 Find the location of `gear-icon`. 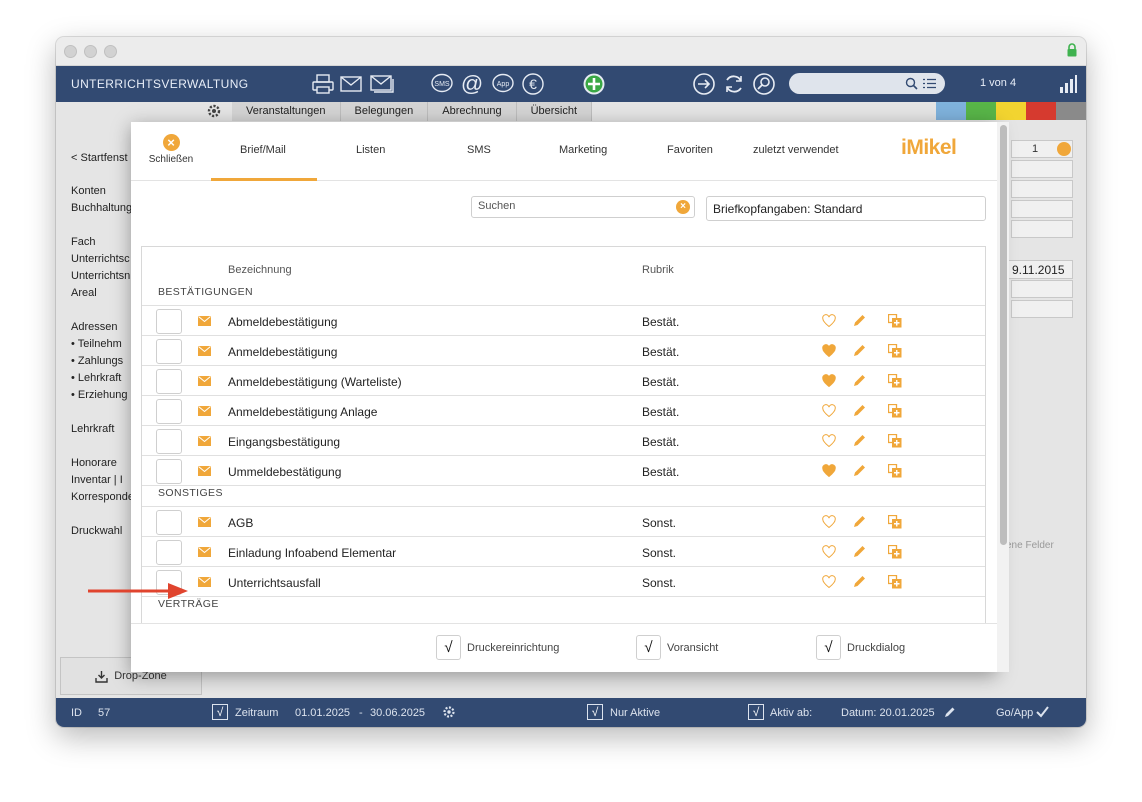

gear-icon is located at coordinates (449, 712).